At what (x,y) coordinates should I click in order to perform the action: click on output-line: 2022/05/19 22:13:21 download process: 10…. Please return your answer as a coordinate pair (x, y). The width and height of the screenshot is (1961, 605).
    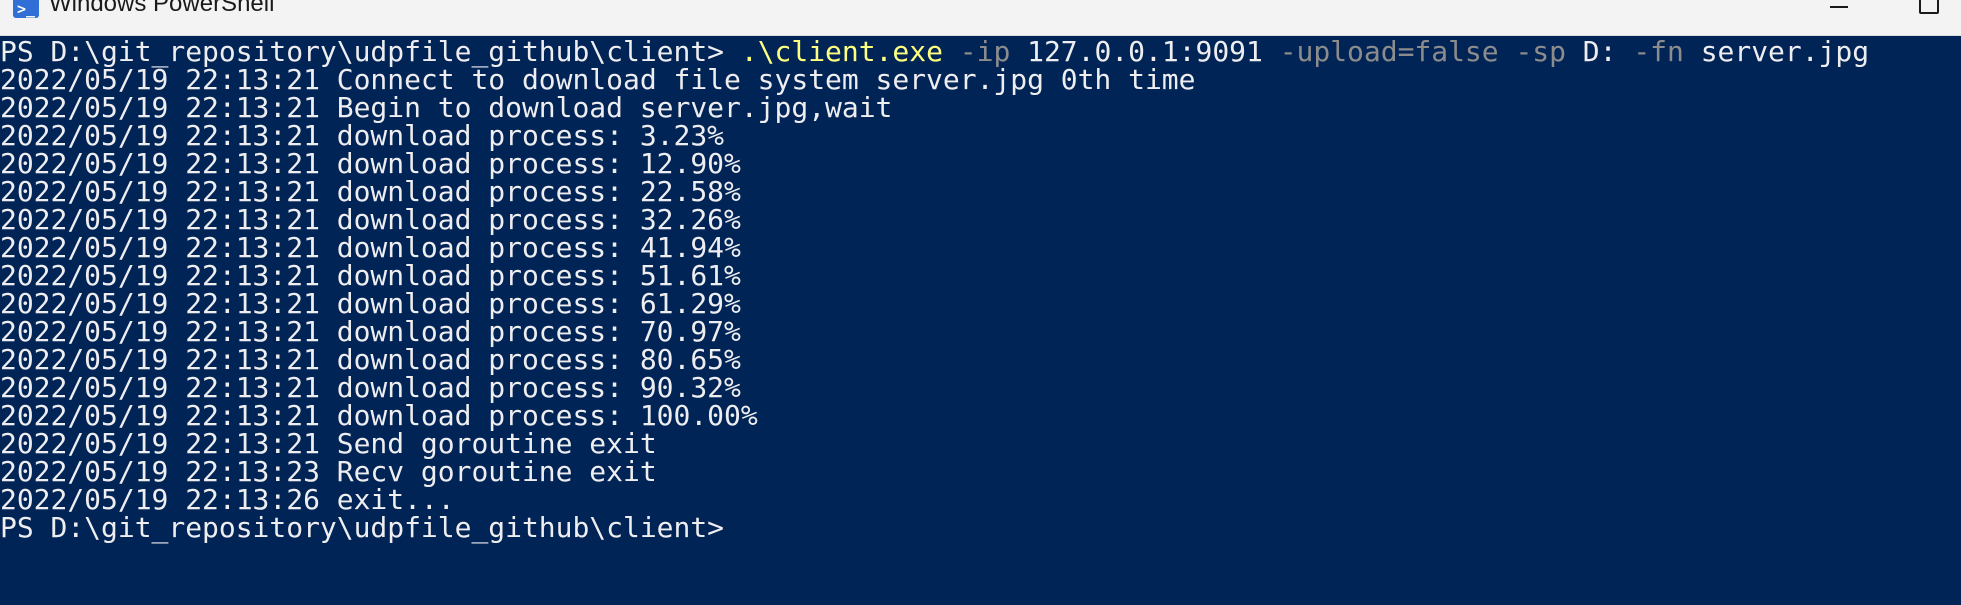
    Looking at the image, I should click on (379, 415).